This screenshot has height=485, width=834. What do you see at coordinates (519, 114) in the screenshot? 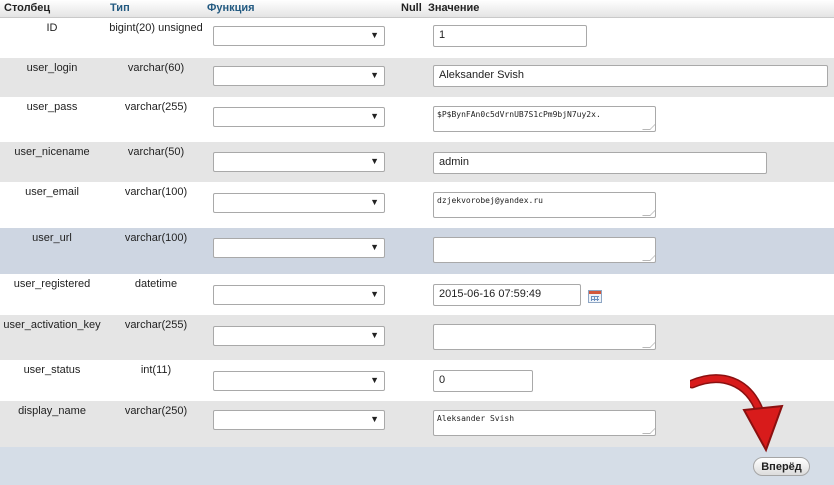
I see `textarea-text: $P$BynFAn0c5dVrnUB7S1cPm9bjN7uy2x.` at bounding box center [519, 114].